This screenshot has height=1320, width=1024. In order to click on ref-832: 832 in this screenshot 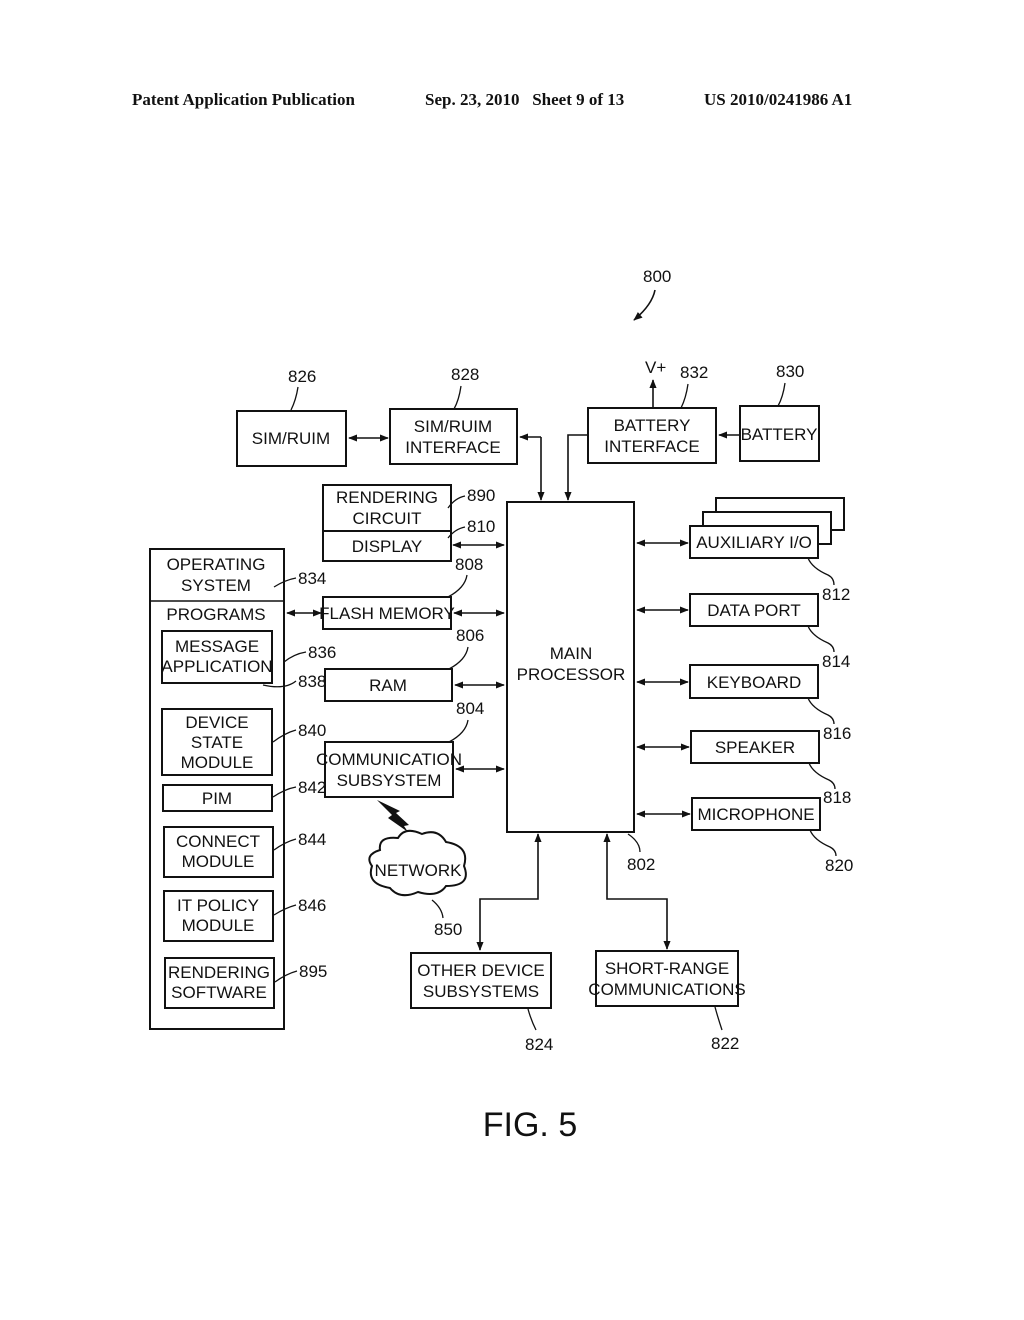, I will do `click(694, 372)`.